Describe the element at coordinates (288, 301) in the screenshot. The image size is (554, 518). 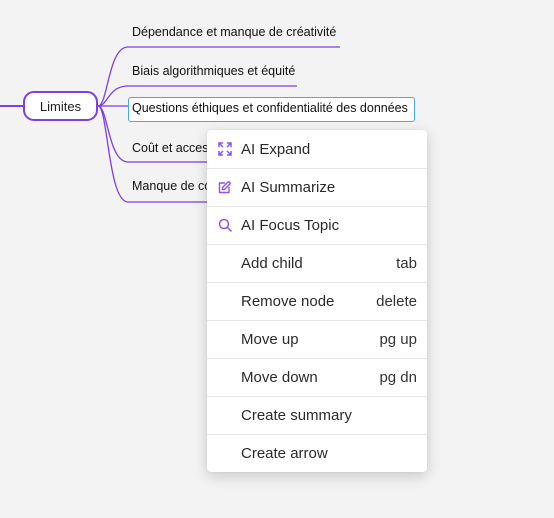
I see `menu-item-label: Remove node` at that location.